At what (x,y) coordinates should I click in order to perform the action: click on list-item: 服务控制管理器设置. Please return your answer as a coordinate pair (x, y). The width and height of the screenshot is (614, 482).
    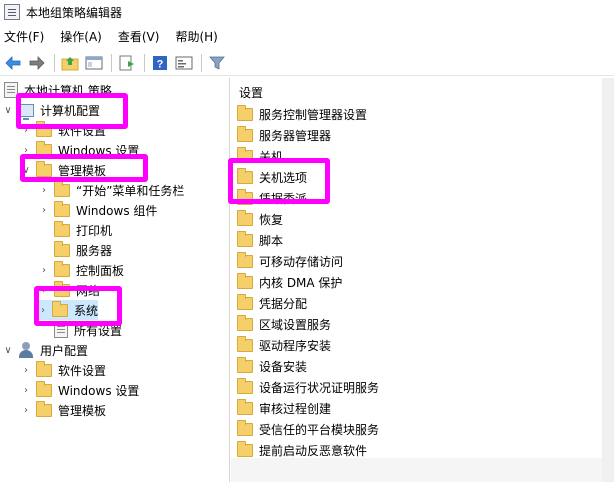
    Looking at the image, I should click on (302, 114).